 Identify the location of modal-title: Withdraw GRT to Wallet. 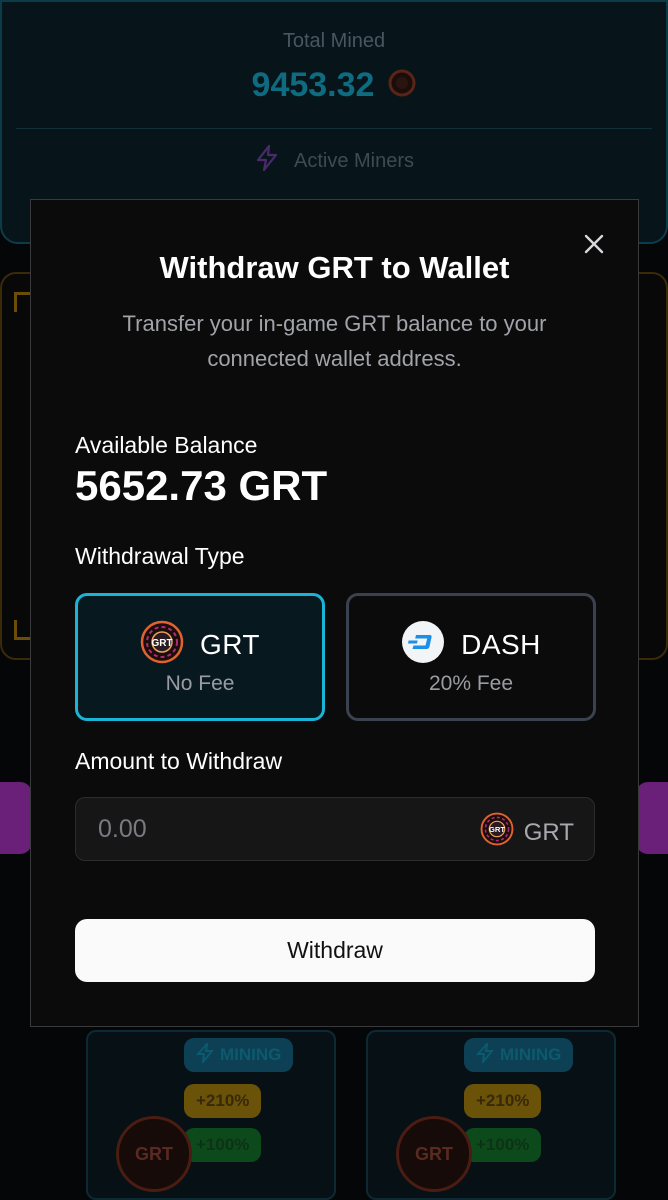
(334, 267).